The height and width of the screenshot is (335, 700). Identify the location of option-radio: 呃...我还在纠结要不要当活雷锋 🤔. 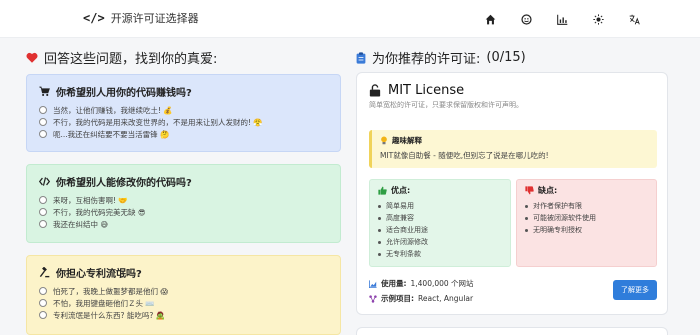
(183, 134).